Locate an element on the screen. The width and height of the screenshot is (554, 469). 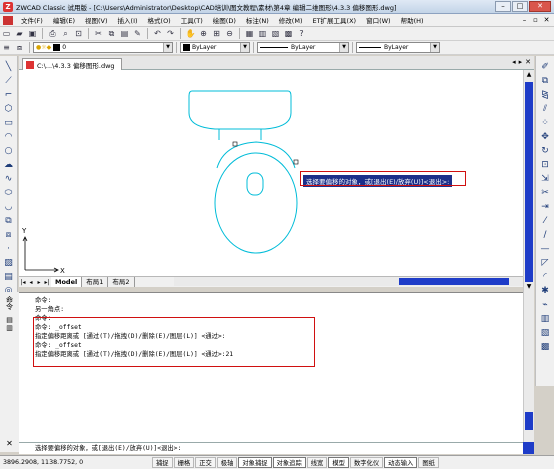
maximize-button: □ is located at coordinates (520, 6).